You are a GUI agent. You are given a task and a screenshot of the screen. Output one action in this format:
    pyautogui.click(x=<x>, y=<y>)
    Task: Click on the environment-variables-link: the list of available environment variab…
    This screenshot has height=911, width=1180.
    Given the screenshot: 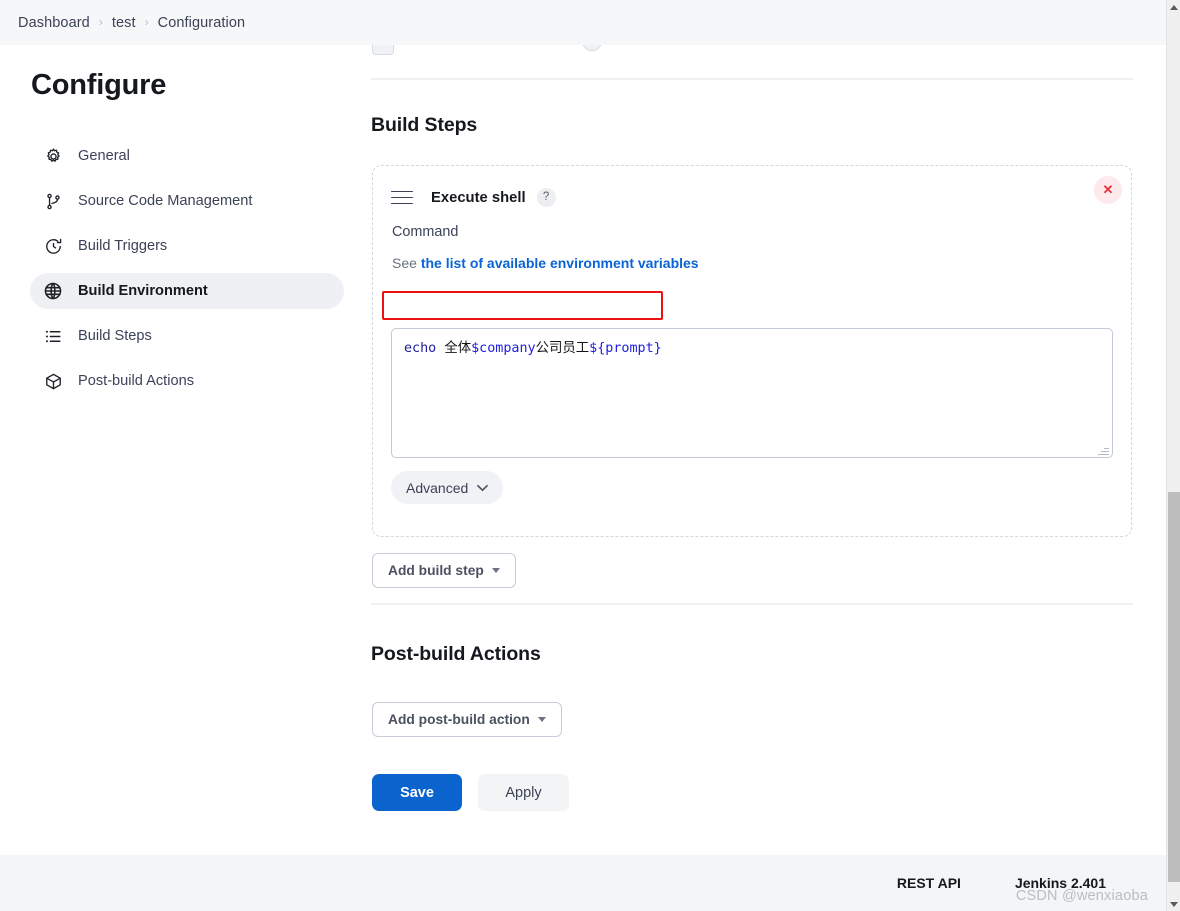 What is the action you would take?
    pyautogui.click(x=560, y=263)
    